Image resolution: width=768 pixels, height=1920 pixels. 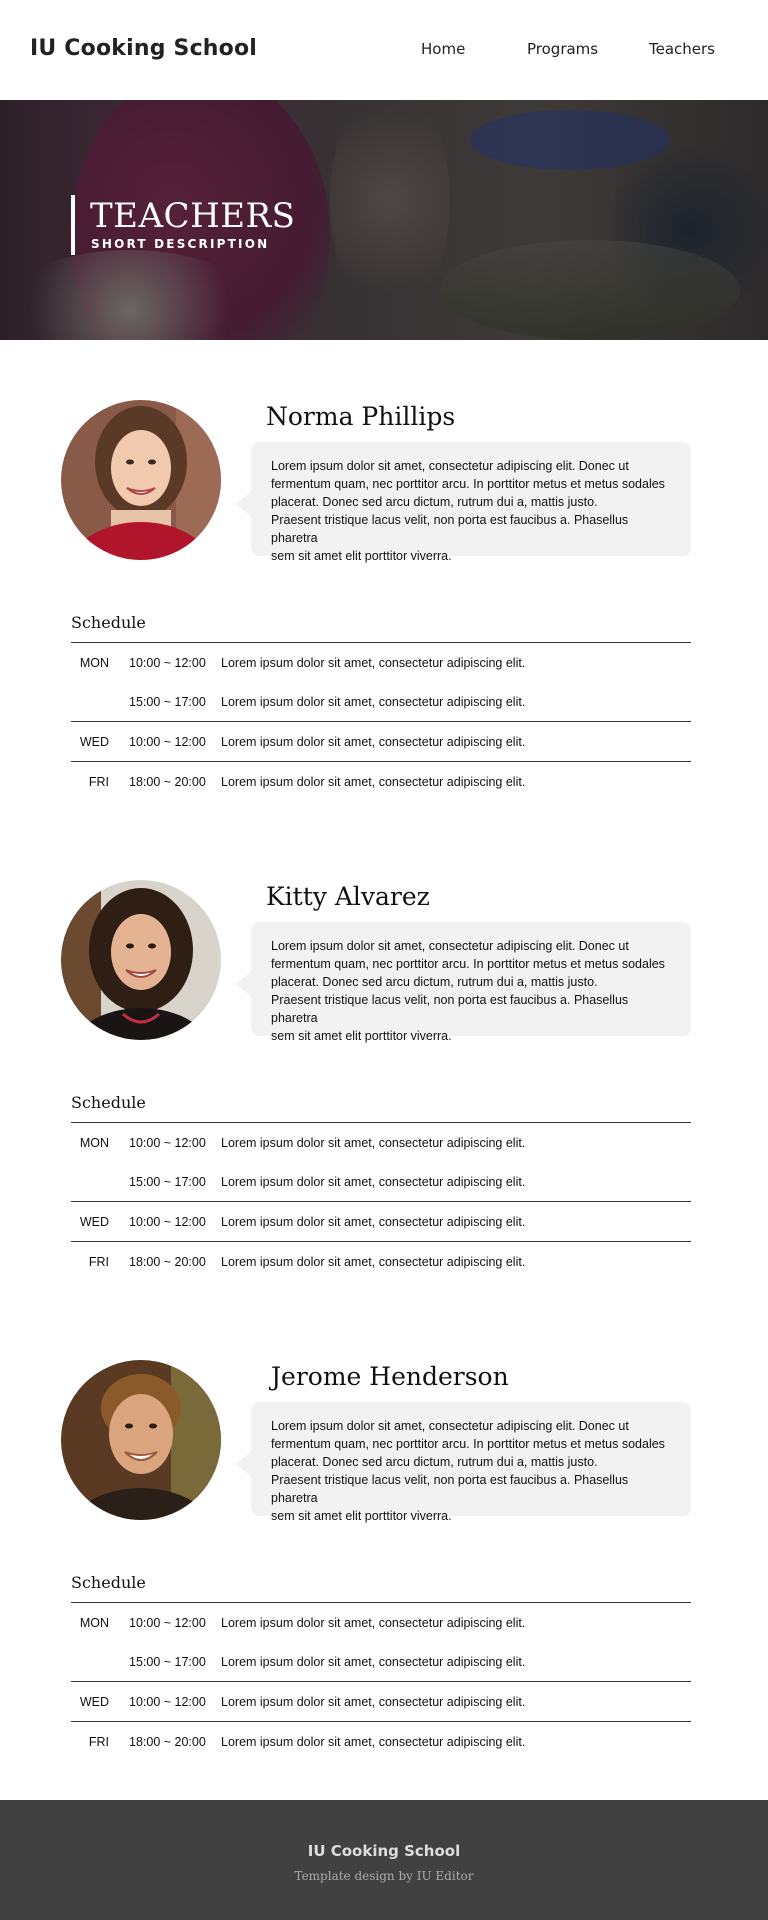 What do you see at coordinates (443, 49) in the screenshot?
I see `nav-home: Home` at bounding box center [443, 49].